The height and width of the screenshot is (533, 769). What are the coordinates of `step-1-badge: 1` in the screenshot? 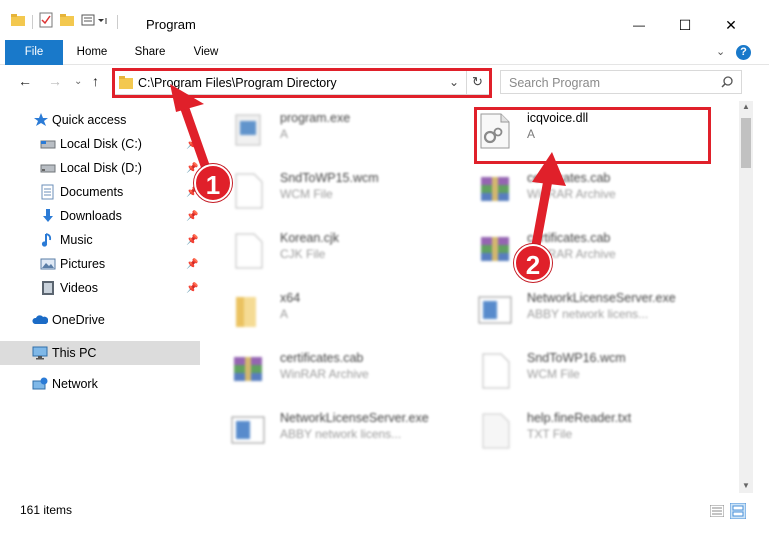 It's located at (213, 183).